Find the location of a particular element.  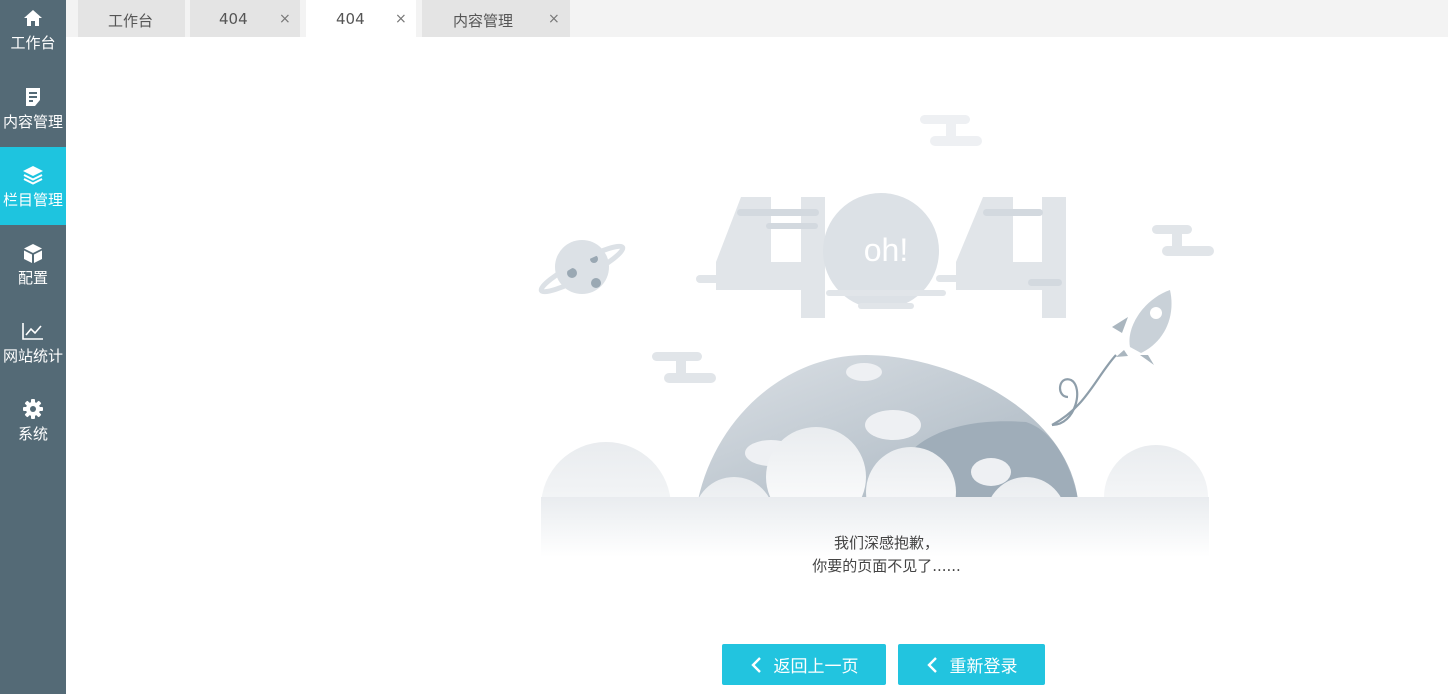

tab-label: 工作台 is located at coordinates (131, 21).